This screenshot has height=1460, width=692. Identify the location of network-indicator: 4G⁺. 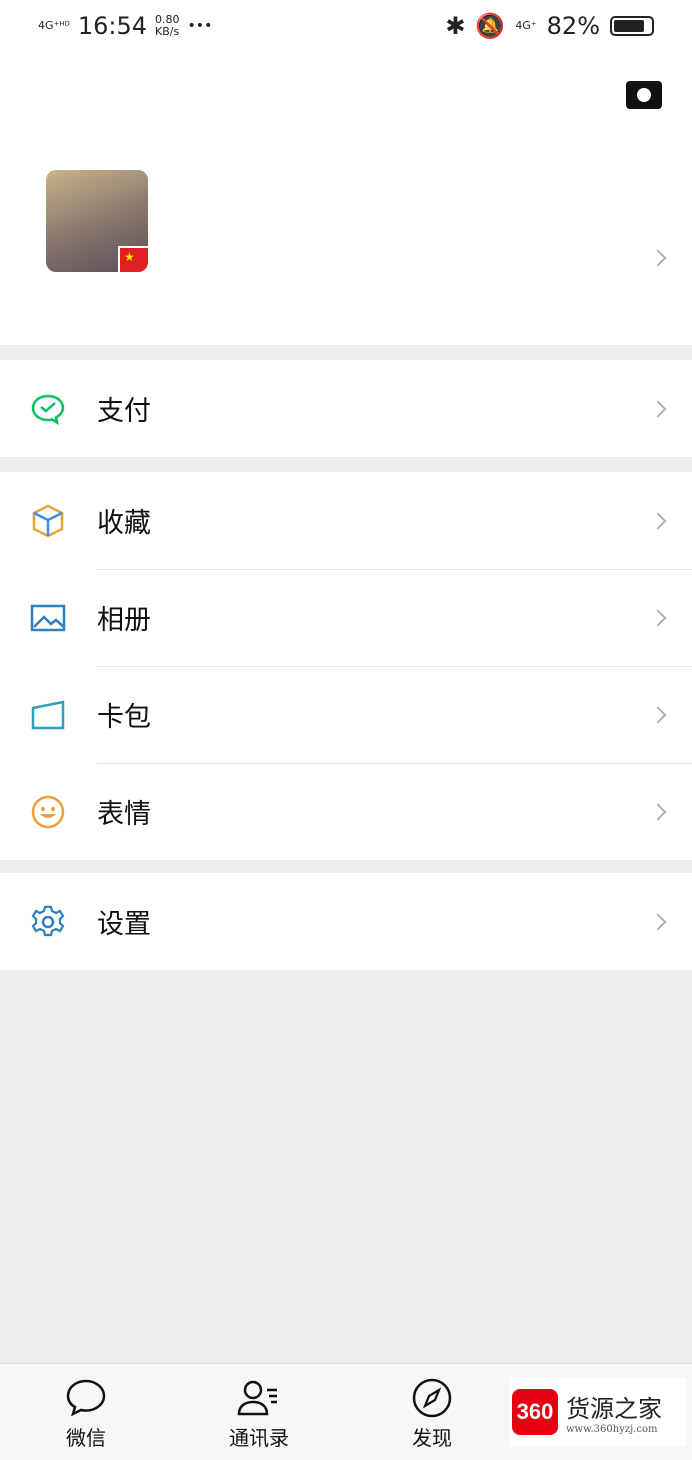
(526, 25).